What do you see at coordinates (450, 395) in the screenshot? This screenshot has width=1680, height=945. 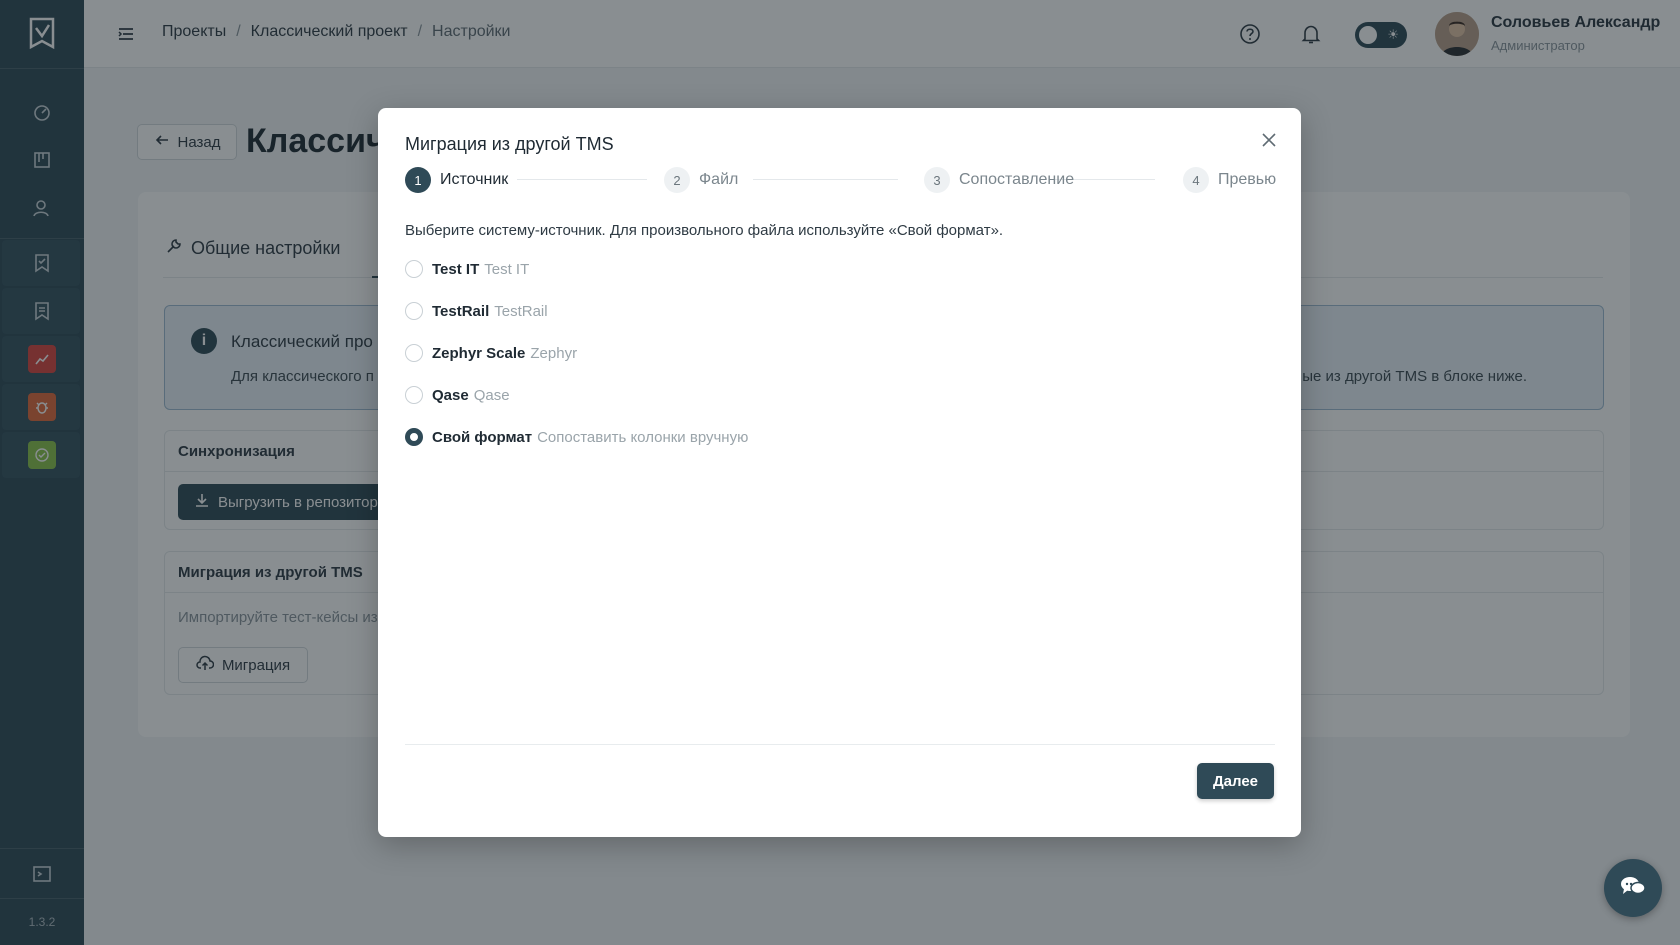 I see `option-name: Qase` at bounding box center [450, 395].